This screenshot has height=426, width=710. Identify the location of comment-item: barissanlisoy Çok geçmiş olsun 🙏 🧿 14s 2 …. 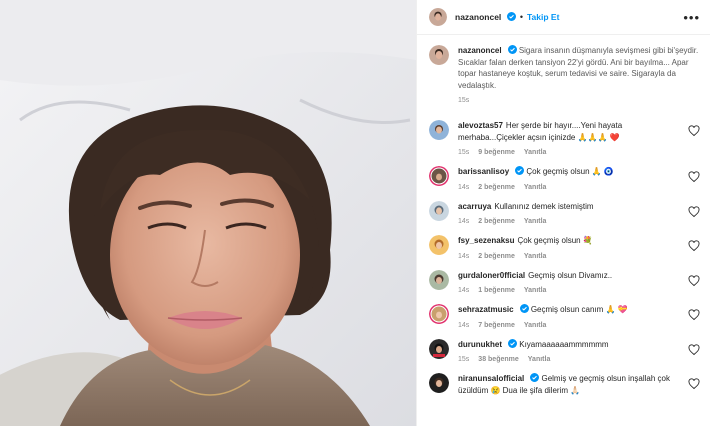
(564, 178).